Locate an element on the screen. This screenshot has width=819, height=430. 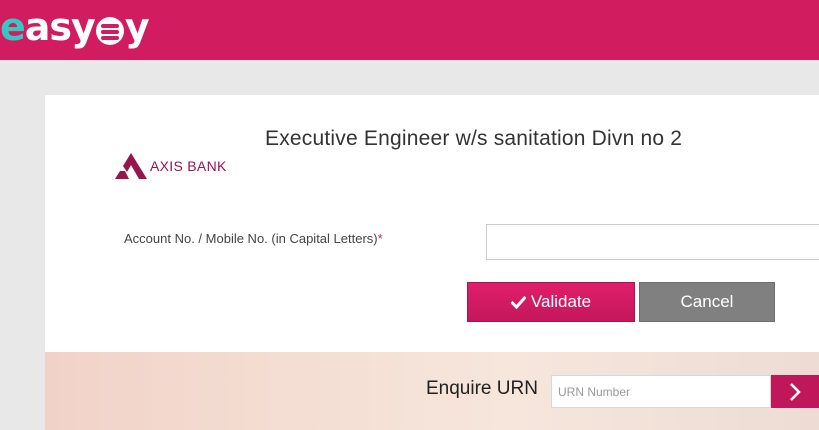
urn-number-input is located at coordinates (661, 391).